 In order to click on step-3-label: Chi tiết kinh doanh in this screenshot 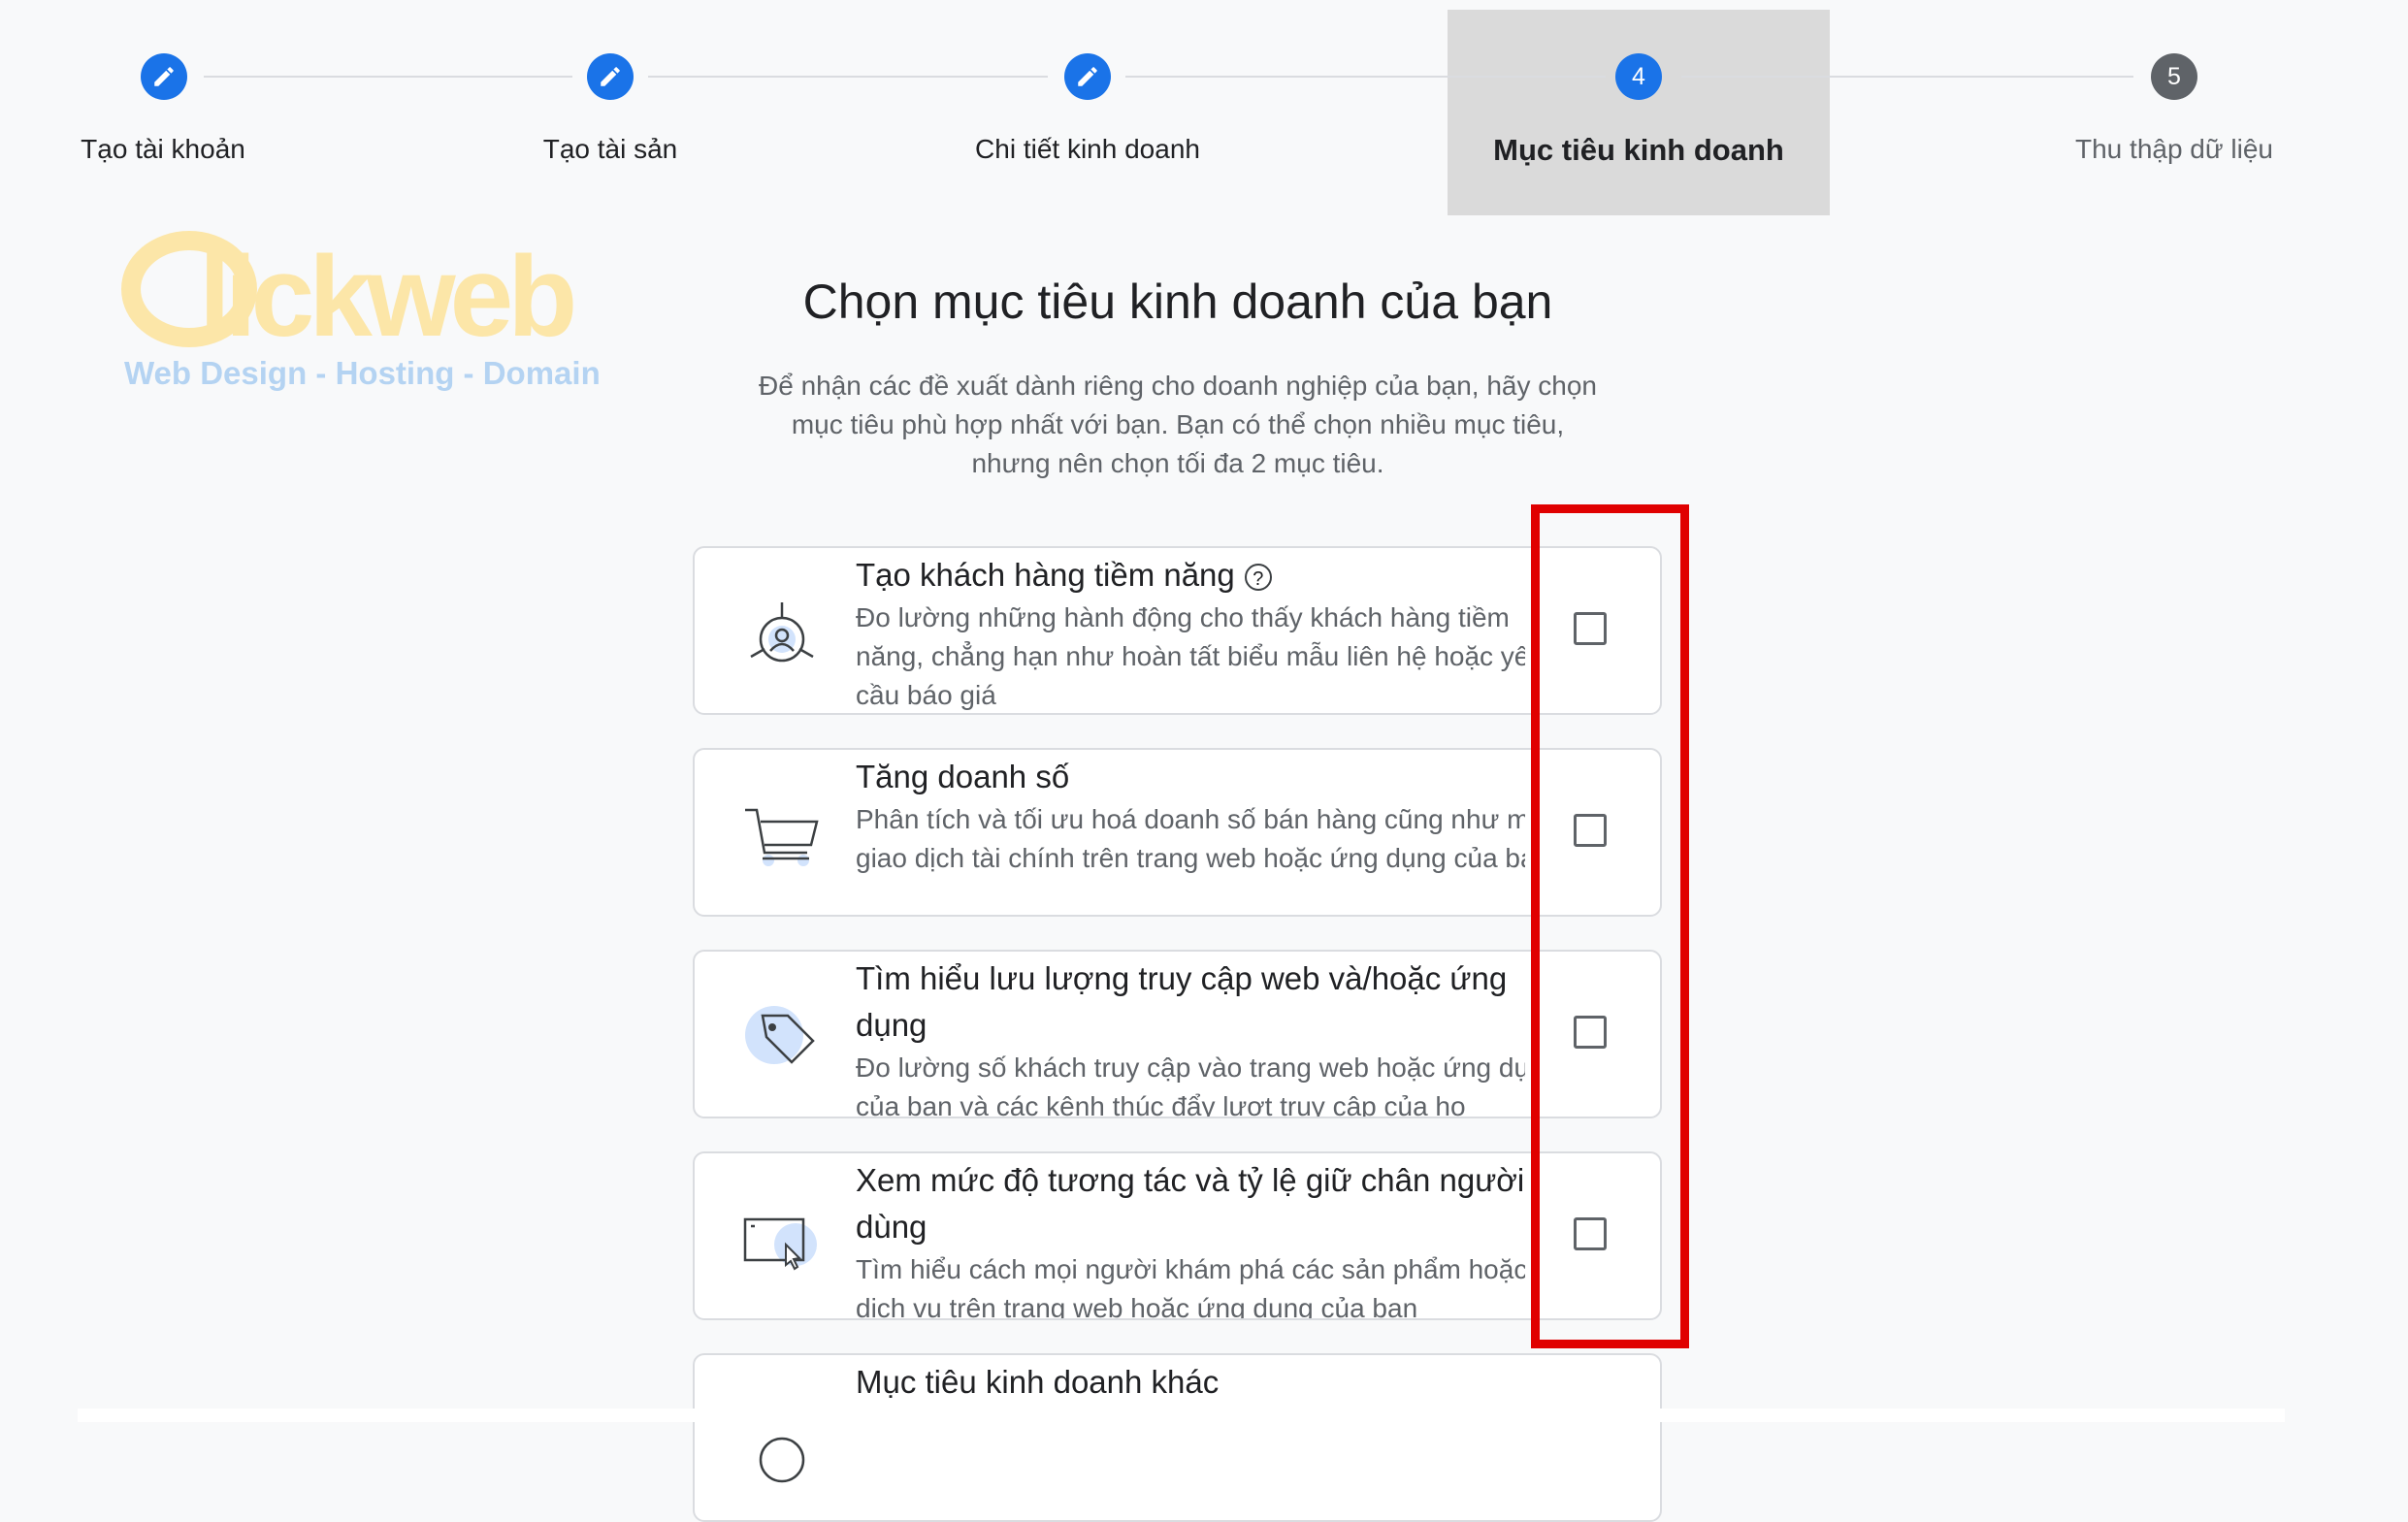, I will do `click(1087, 149)`.